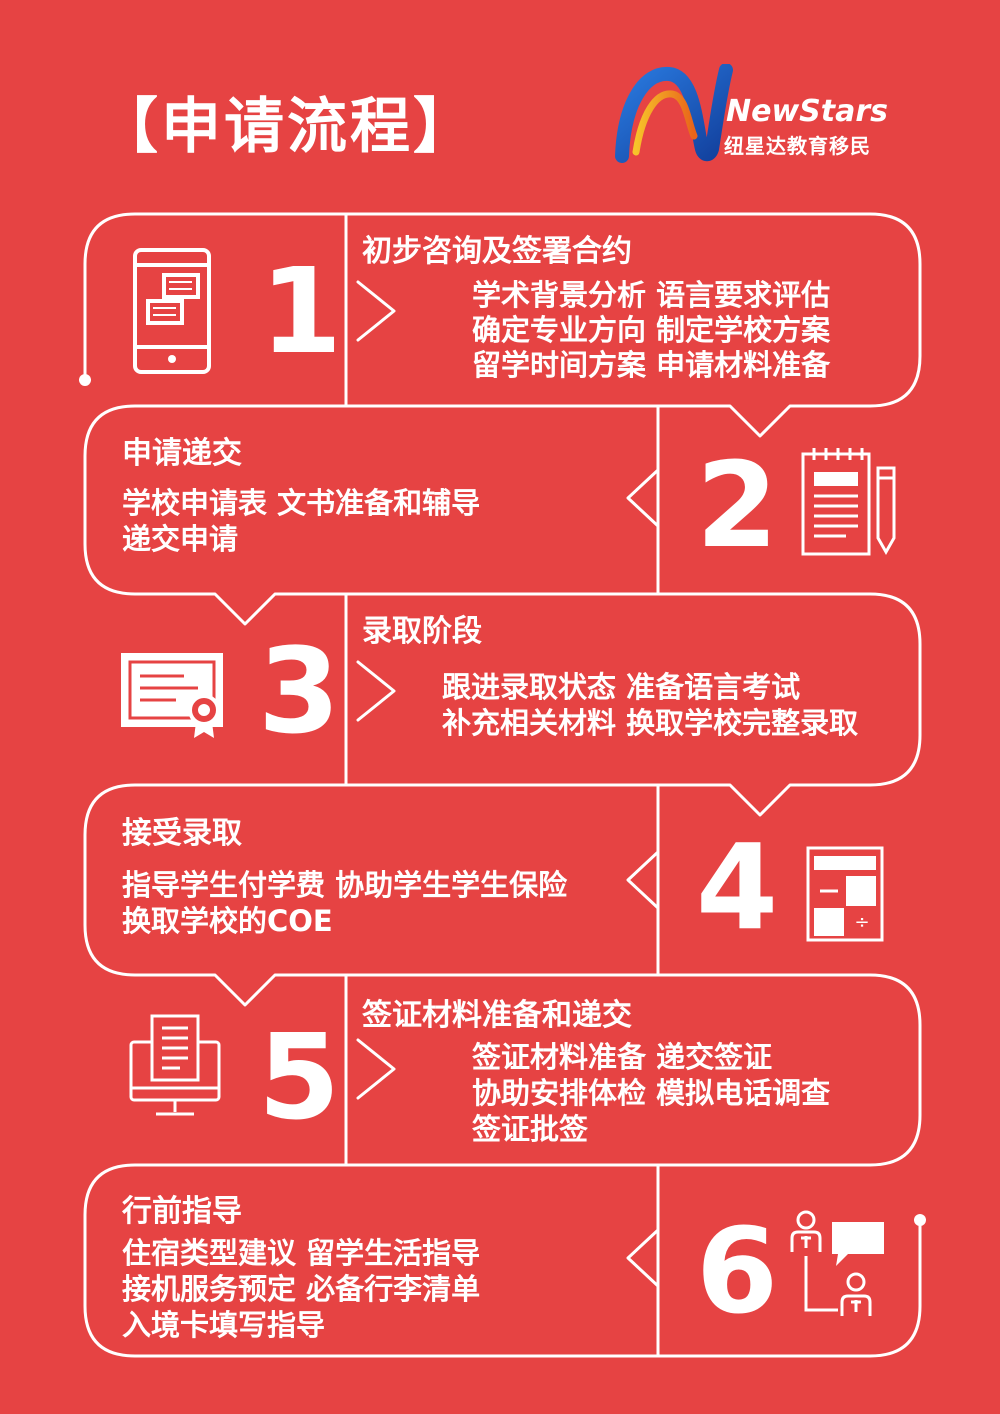  I want to click on step-5-line-2: 协助安排体检 模拟电话调查, so click(651, 1093).